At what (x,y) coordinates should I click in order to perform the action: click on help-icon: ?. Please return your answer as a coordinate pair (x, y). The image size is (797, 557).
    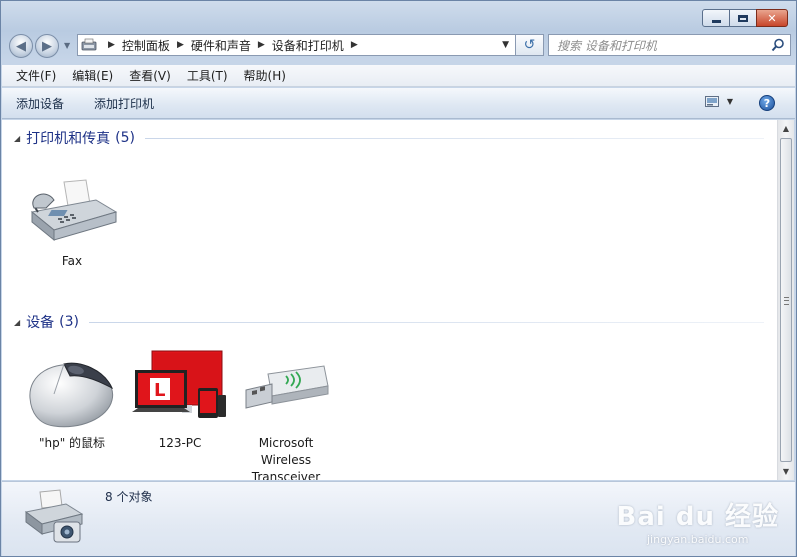
    Looking at the image, I should click on (767, 103).